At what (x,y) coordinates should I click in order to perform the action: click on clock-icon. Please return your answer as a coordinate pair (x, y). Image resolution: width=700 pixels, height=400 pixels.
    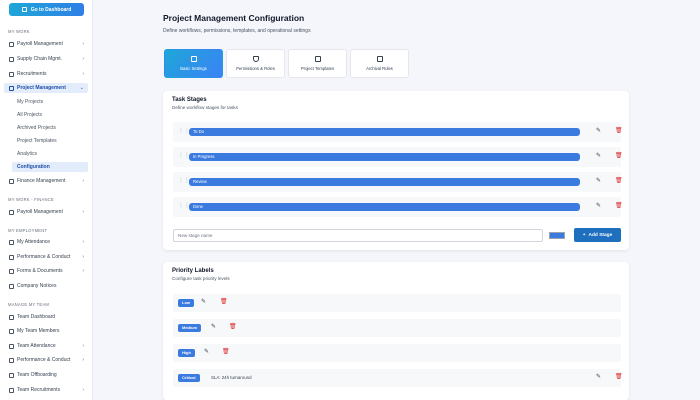
    Looking at the image, I should click on (11, 346).